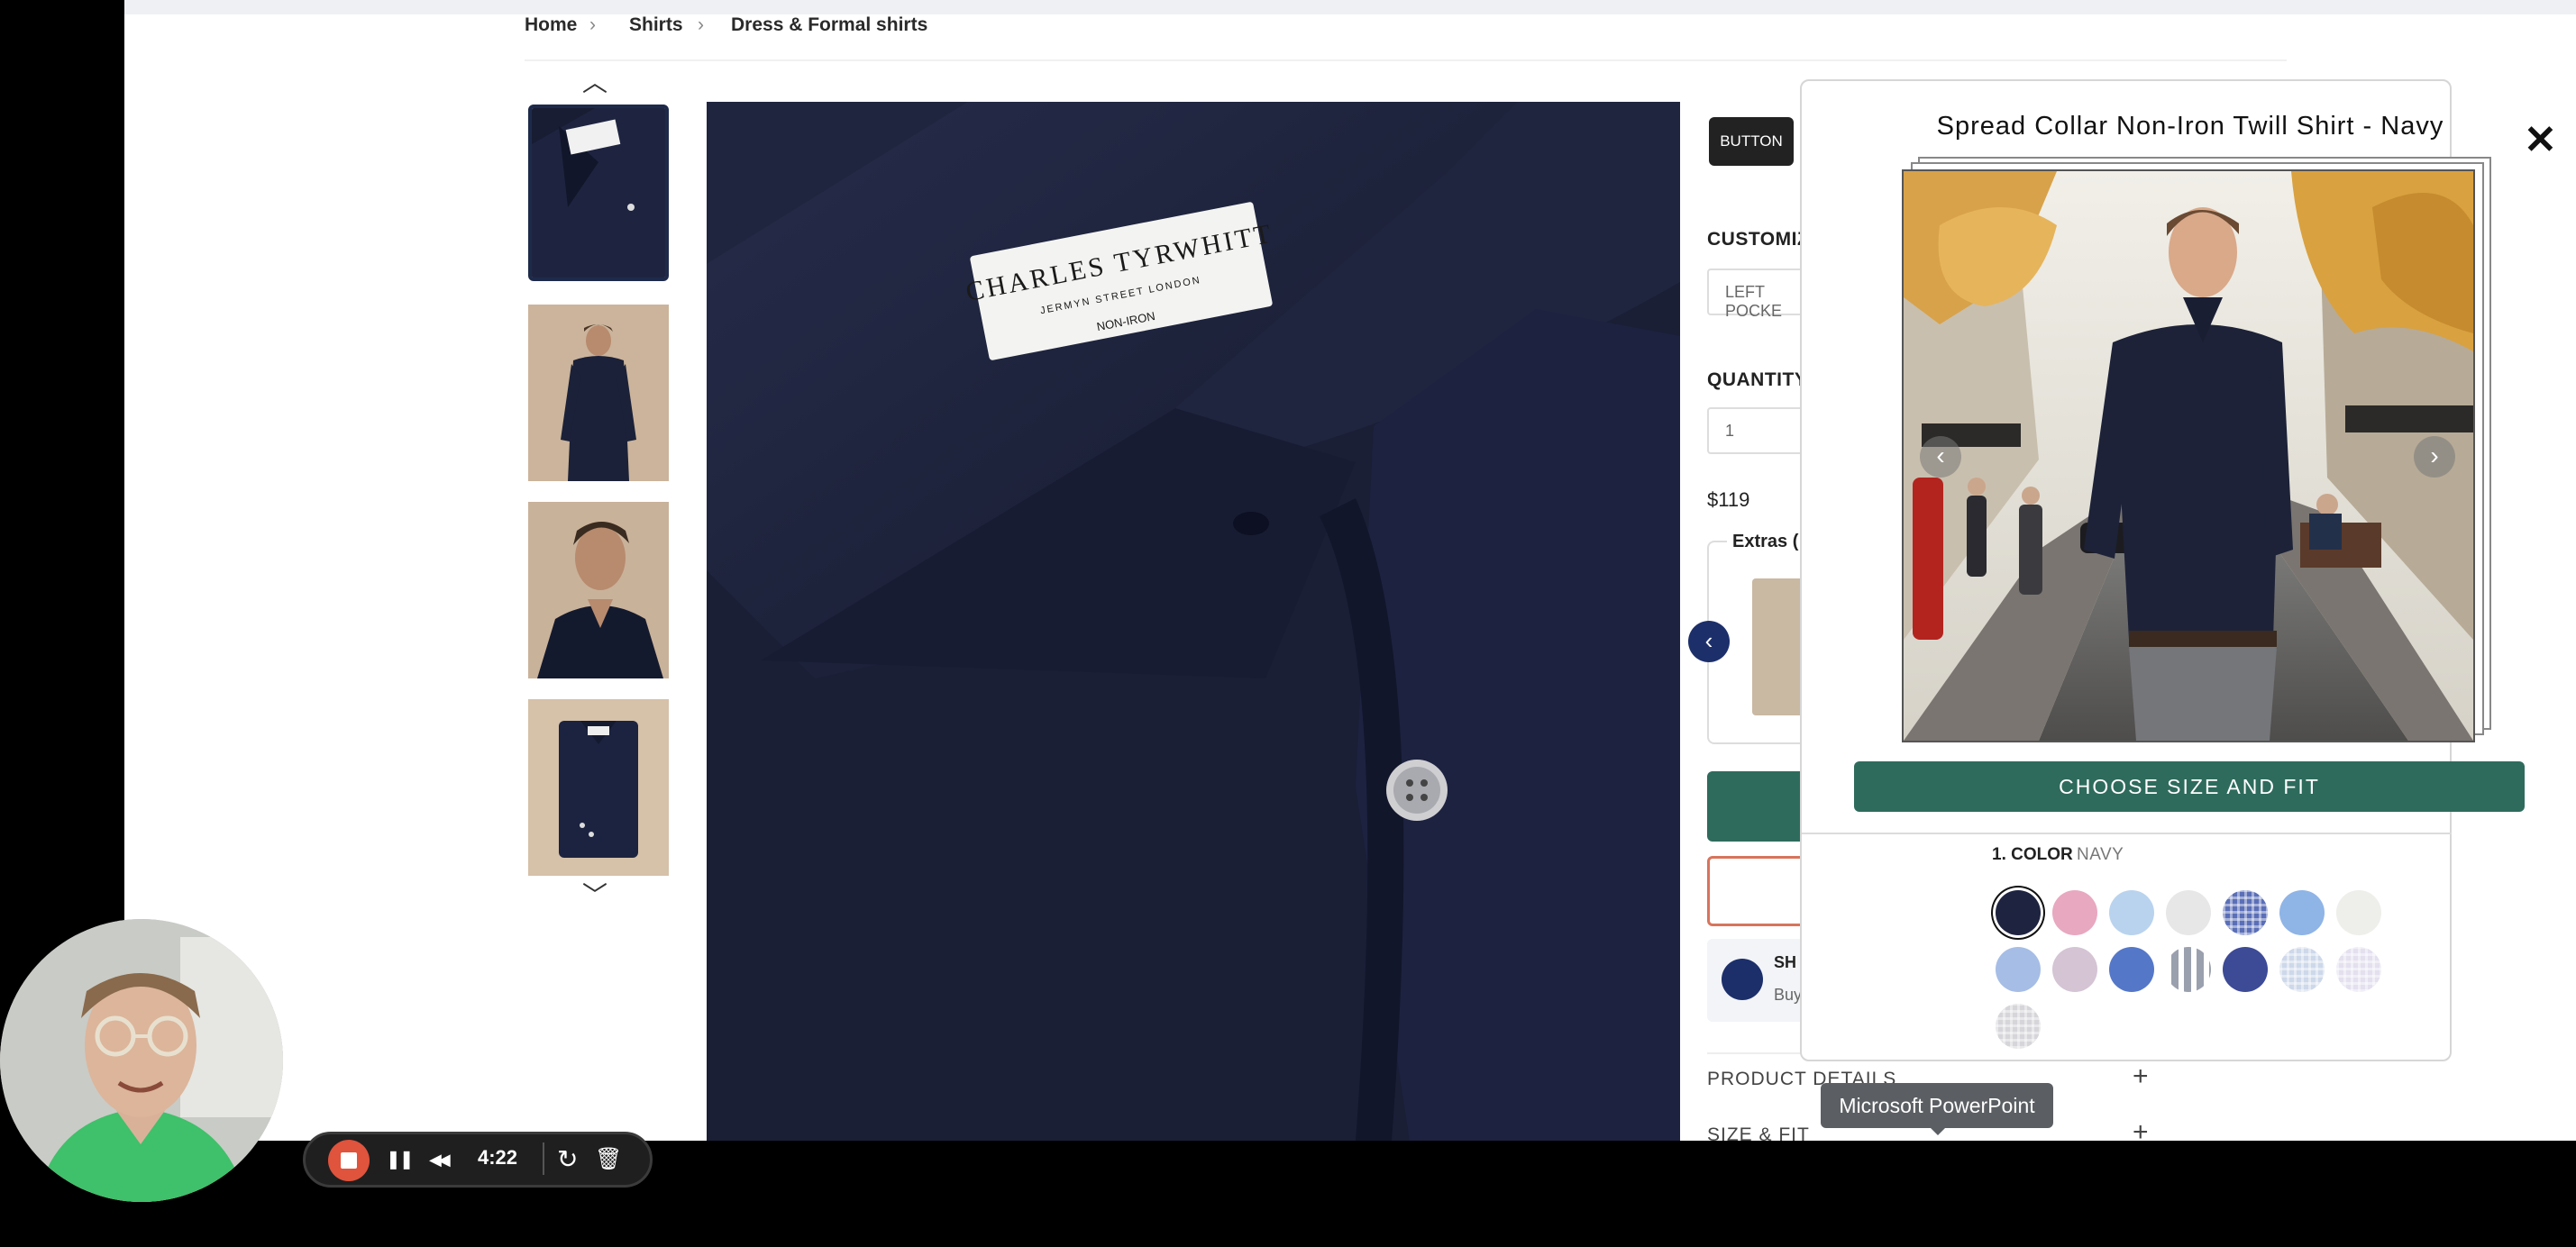 The width and height of the screenshot is (2576, 1247). Describe the element at coordinates (1728, 500) in the screenshot. I see `price: $119` at that location.